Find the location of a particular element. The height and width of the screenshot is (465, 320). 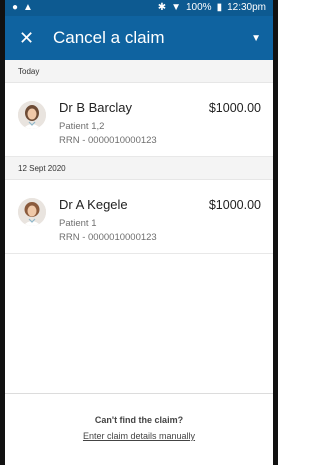

status-right: ✱ ▼ 100% ▮ 12:30pm is located at coordinates (212, 8).